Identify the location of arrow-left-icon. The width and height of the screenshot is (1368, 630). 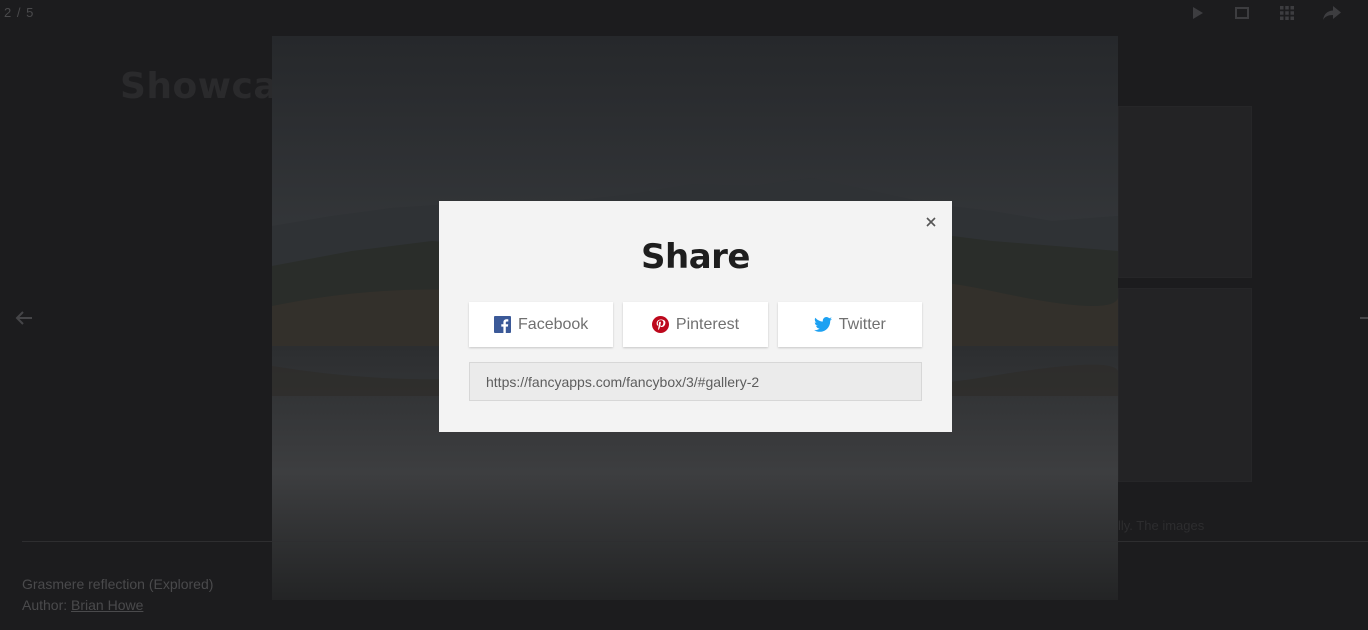
(23, 318).